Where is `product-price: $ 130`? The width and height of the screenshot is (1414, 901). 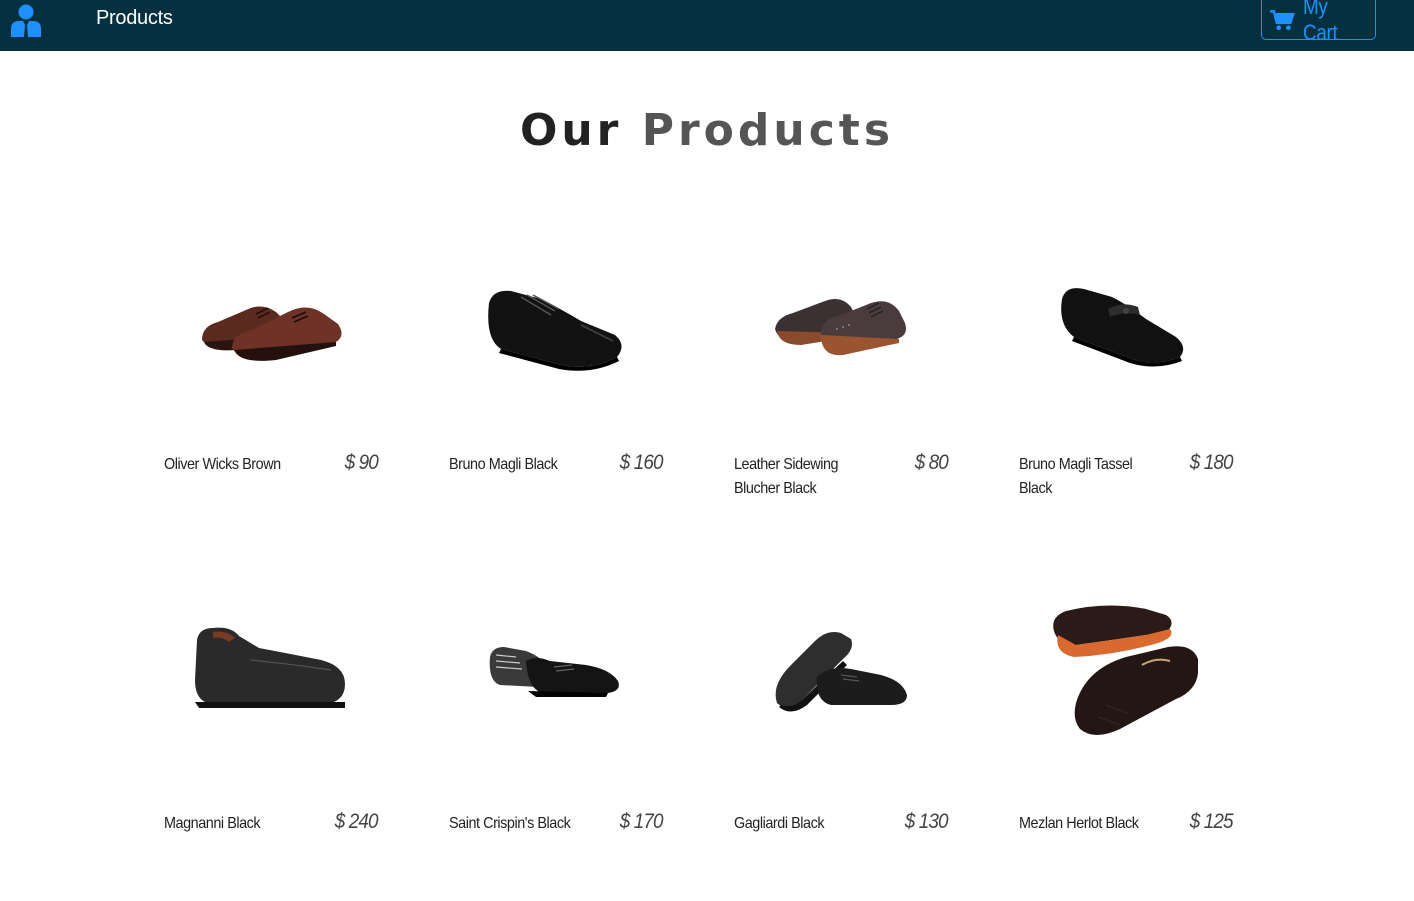 product-price: $ 130 is located at coordinates (927, 821).